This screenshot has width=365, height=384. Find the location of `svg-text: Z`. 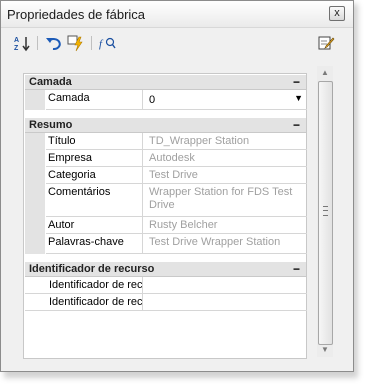

svg-text: Z is located at coordinates (16, 48).